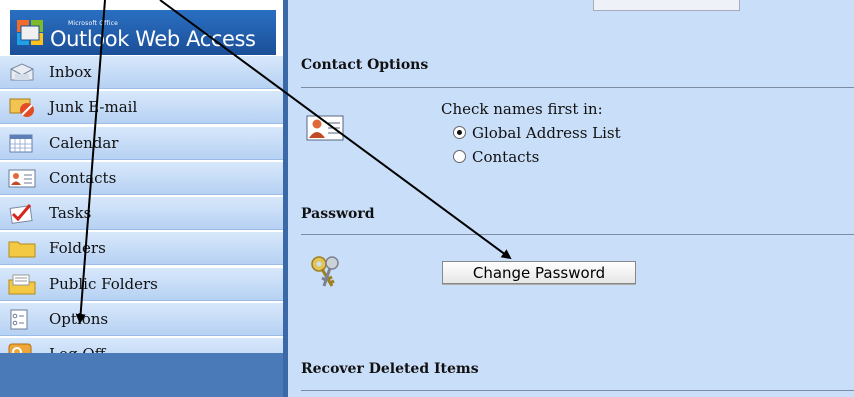  Describe the element at coordinates (93, 23) in the screenshot. I see `brand-small-text: Microsoft Office` at that location.